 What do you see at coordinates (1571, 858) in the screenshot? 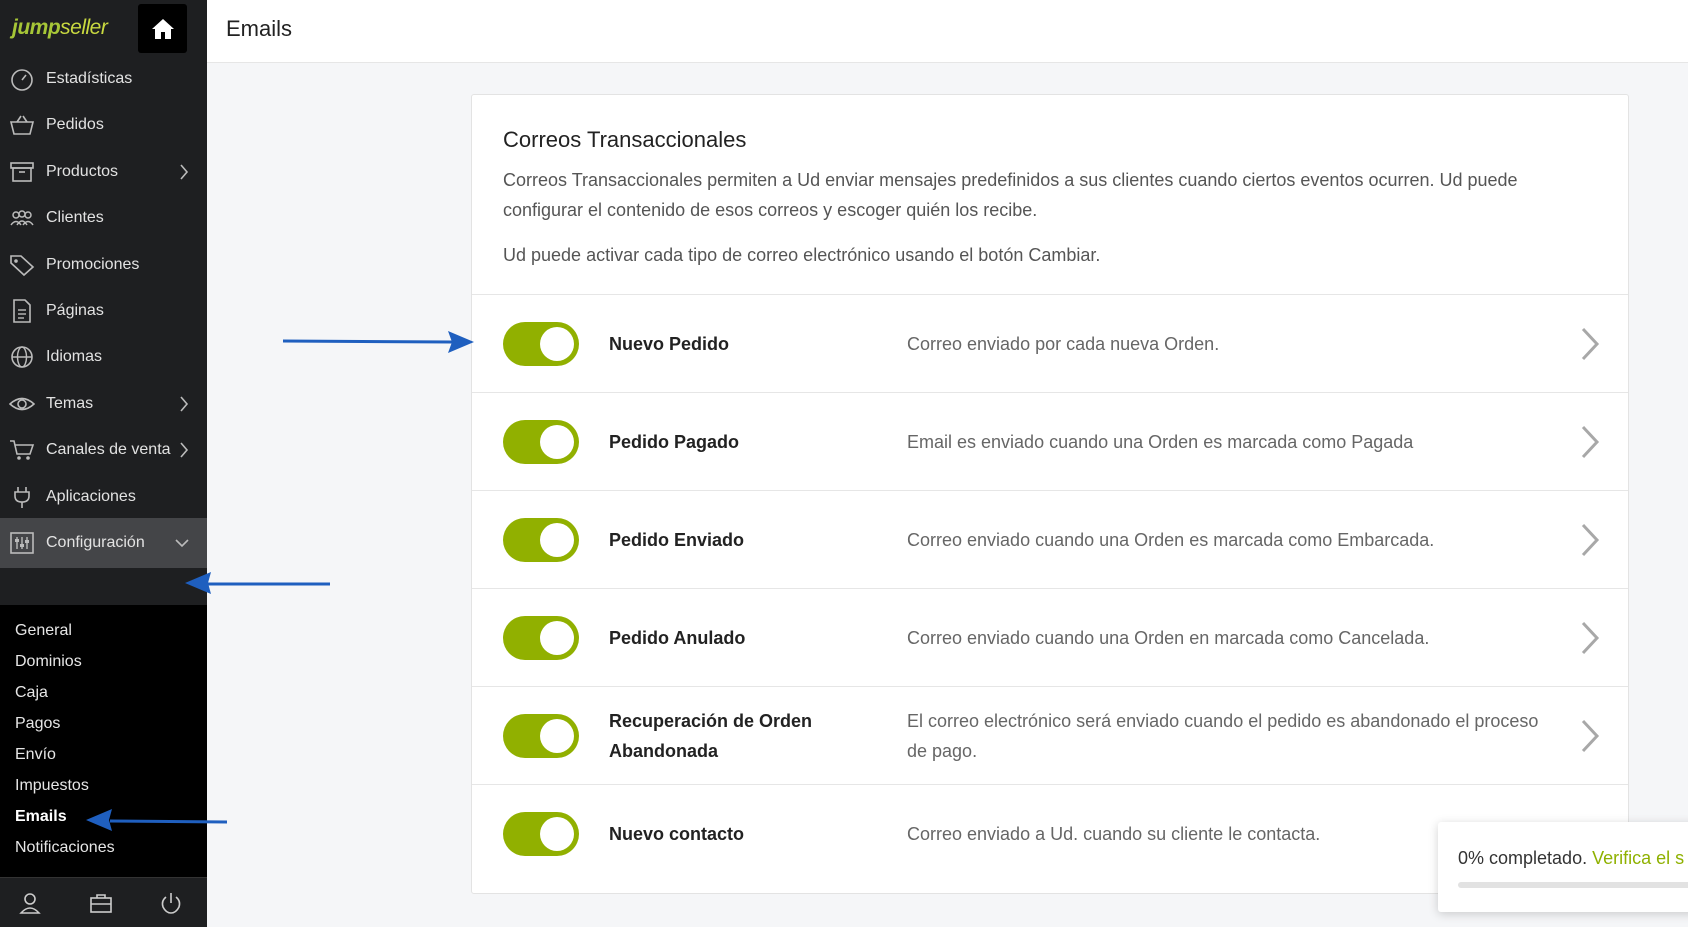
I see `progress-text: 0% completado. Verifica el s` at bounding box center [1571, 858].